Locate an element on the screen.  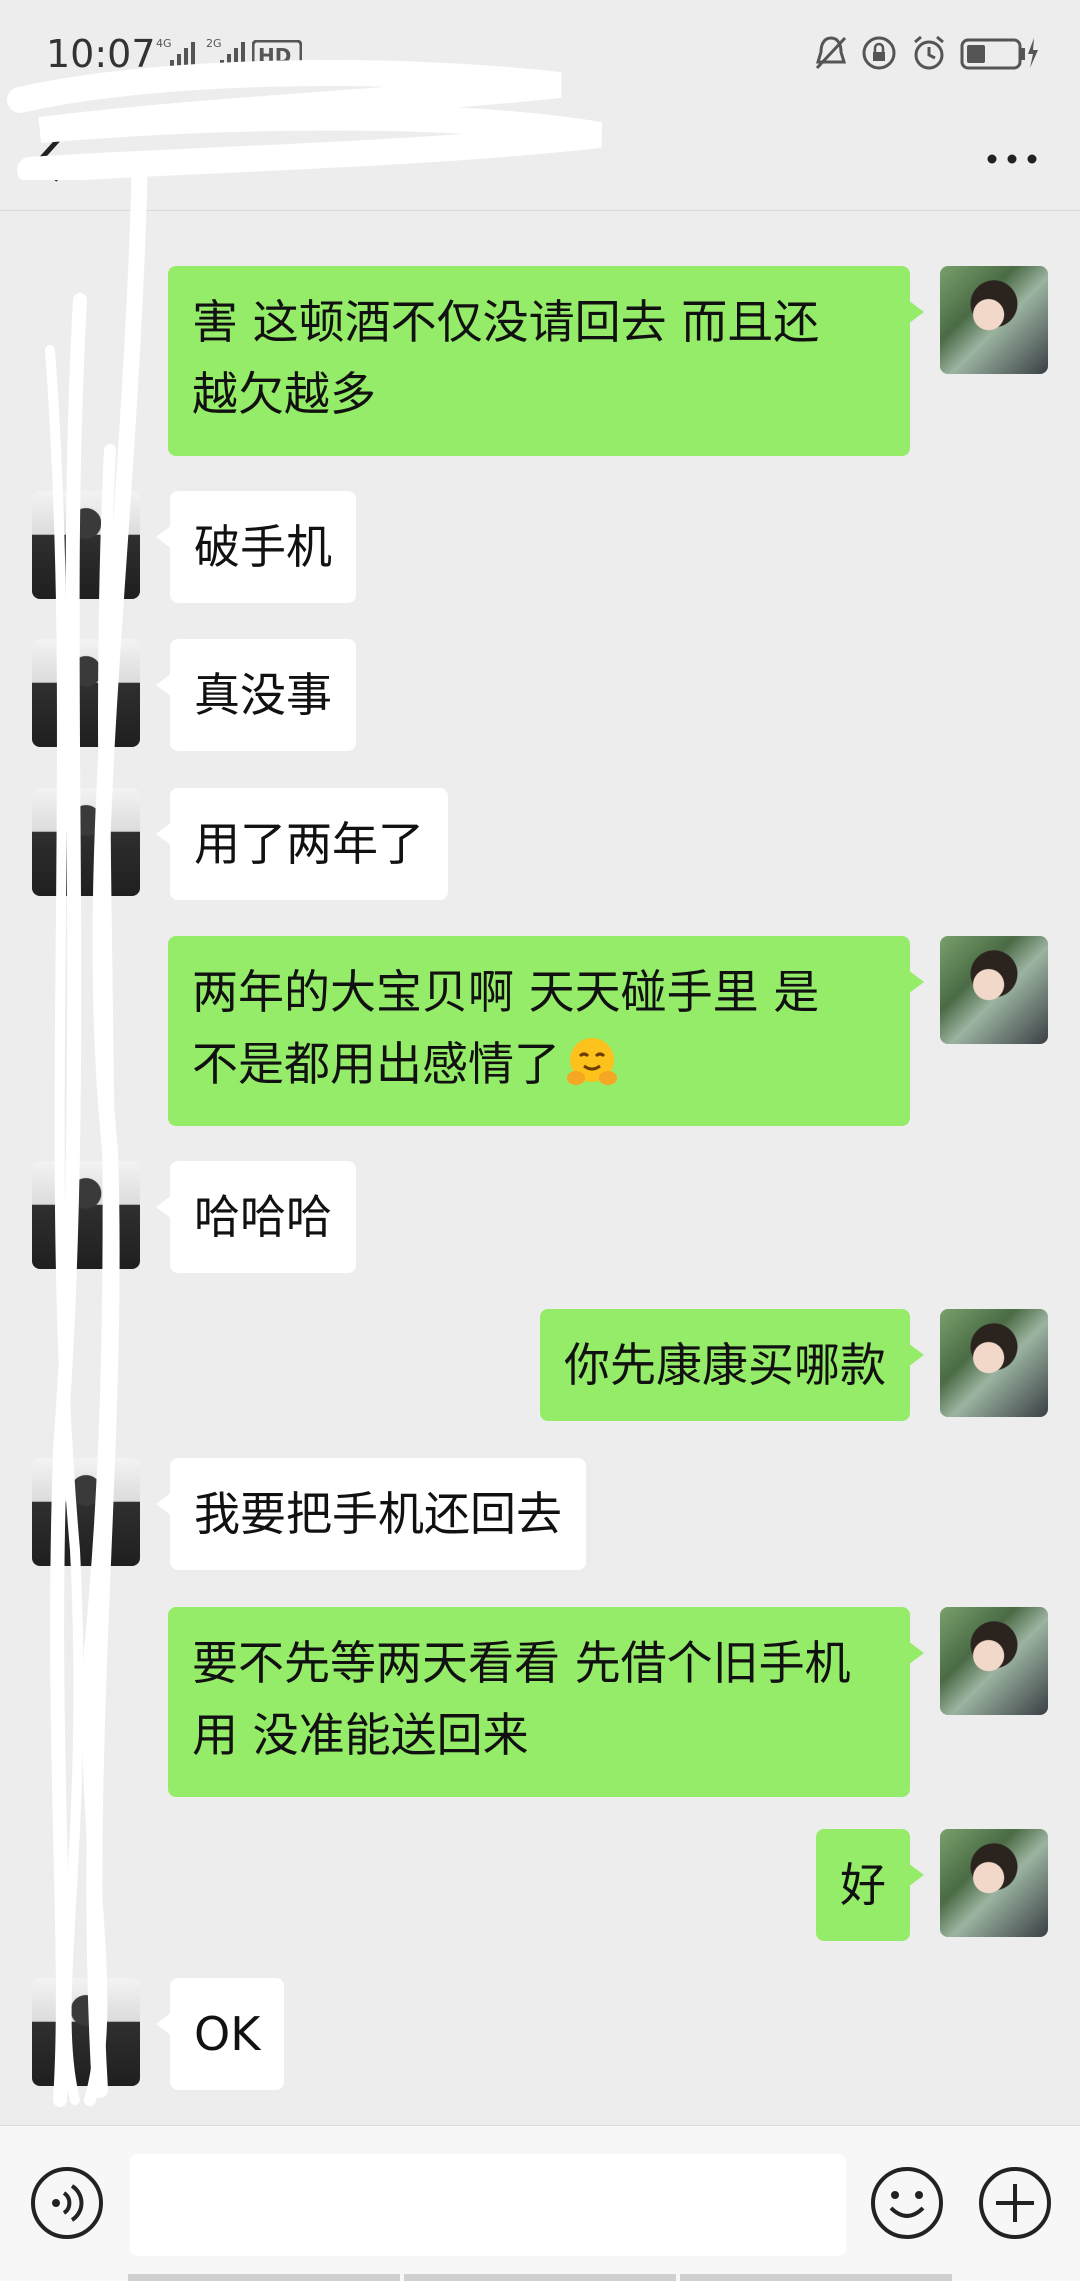
hug-face-emoji-icon is located at coordinates (592, 1061).